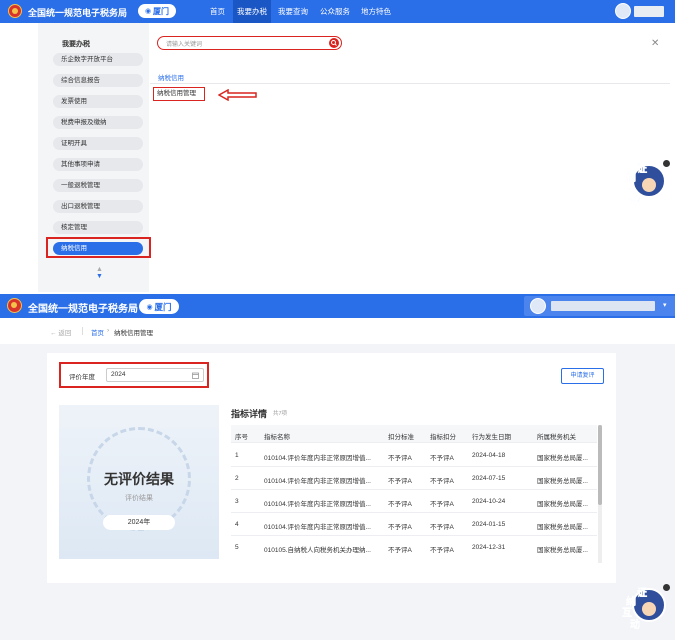 This screenshot has width=675, height=640. I want to click on sidebar-heading: 我要办税, so click(76, 44).